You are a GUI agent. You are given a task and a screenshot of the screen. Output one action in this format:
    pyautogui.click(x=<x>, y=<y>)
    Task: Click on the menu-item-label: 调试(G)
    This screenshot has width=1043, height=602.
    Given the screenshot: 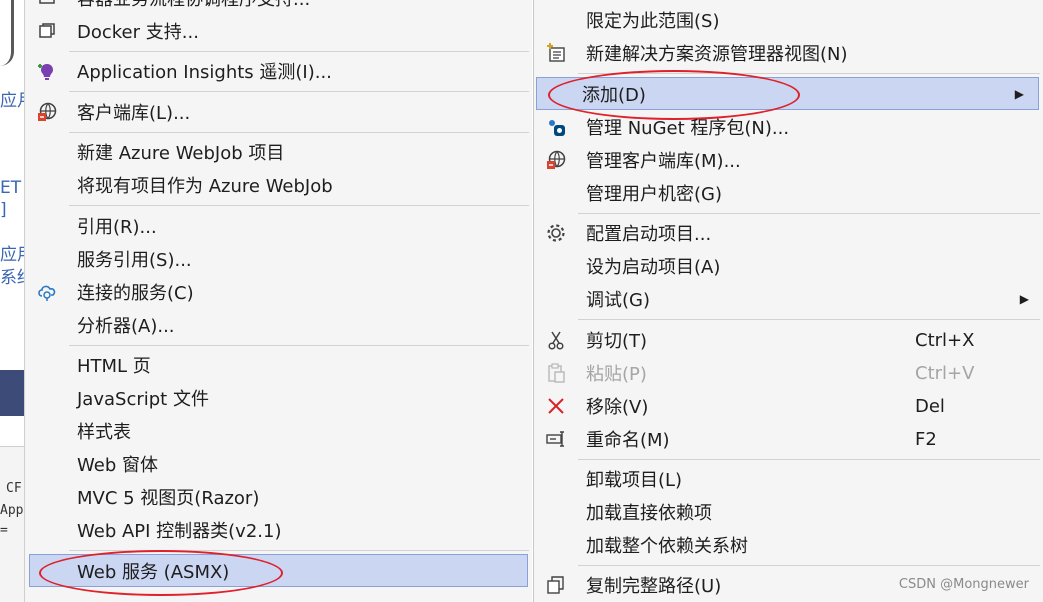 What is the action you would take?
    pyautogui.click(x=618, y=300)
    